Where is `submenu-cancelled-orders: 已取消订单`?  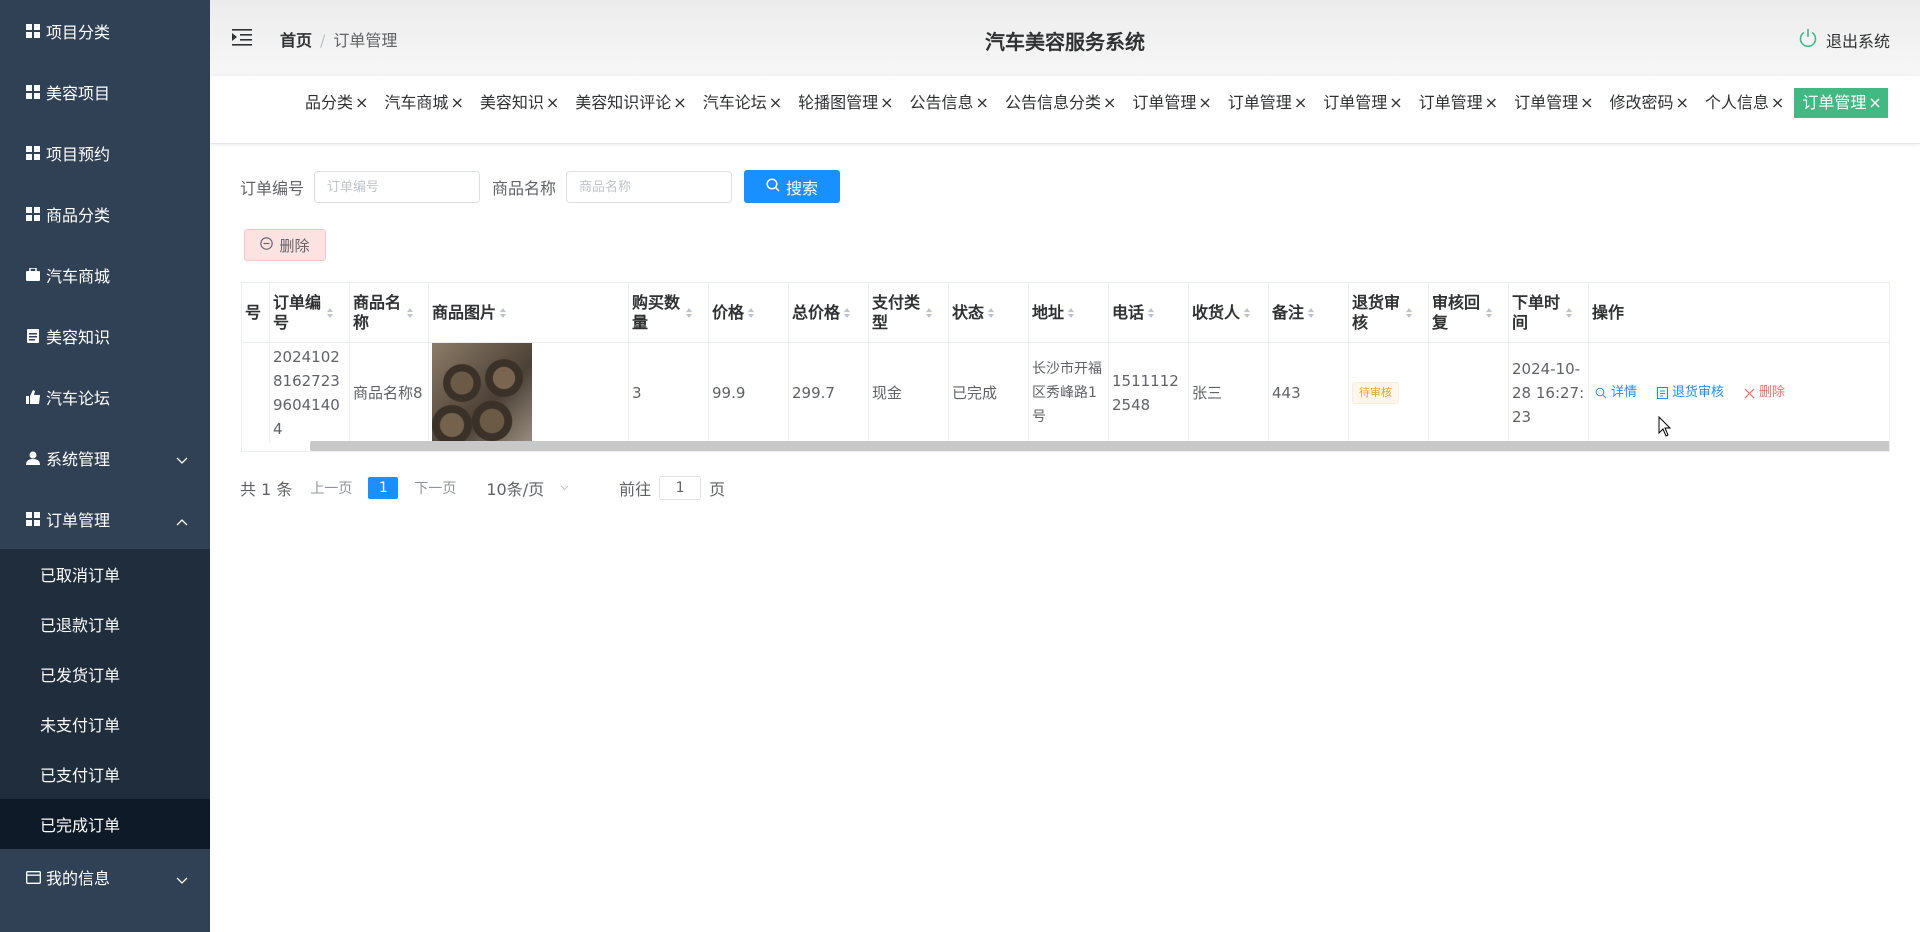
submenu-cancelled-orders: 已取消订单 is located at coordinates (105, 574).